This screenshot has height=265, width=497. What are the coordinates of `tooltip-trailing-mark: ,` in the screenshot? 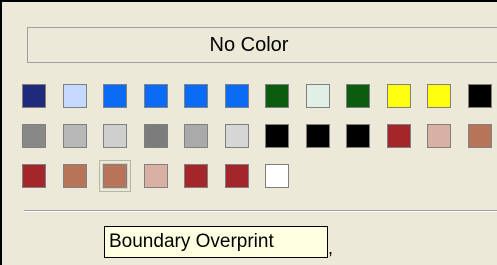 It's located at (331, 248).